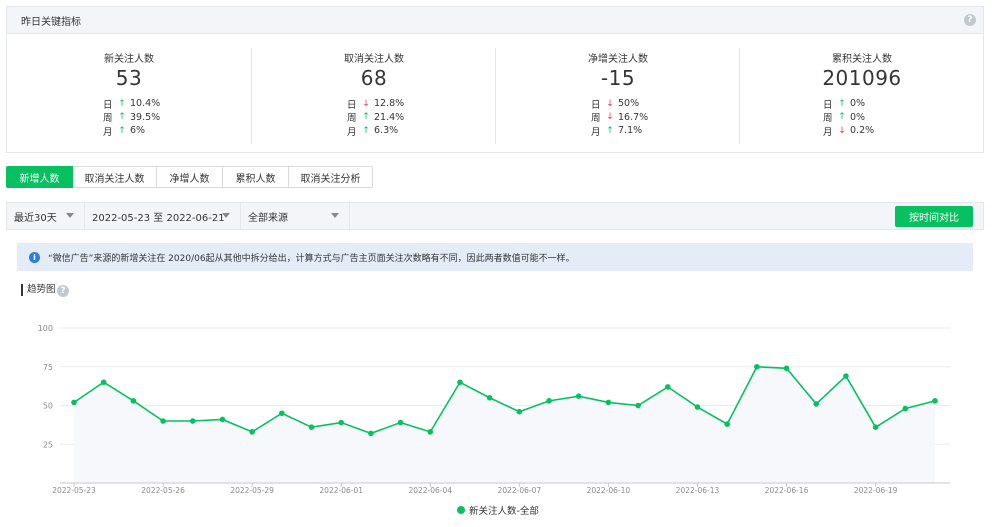 The width and height of the screenshot is (1005, 527). I want to click on legend-label: 新关注人数-全部, so click(504, 511).